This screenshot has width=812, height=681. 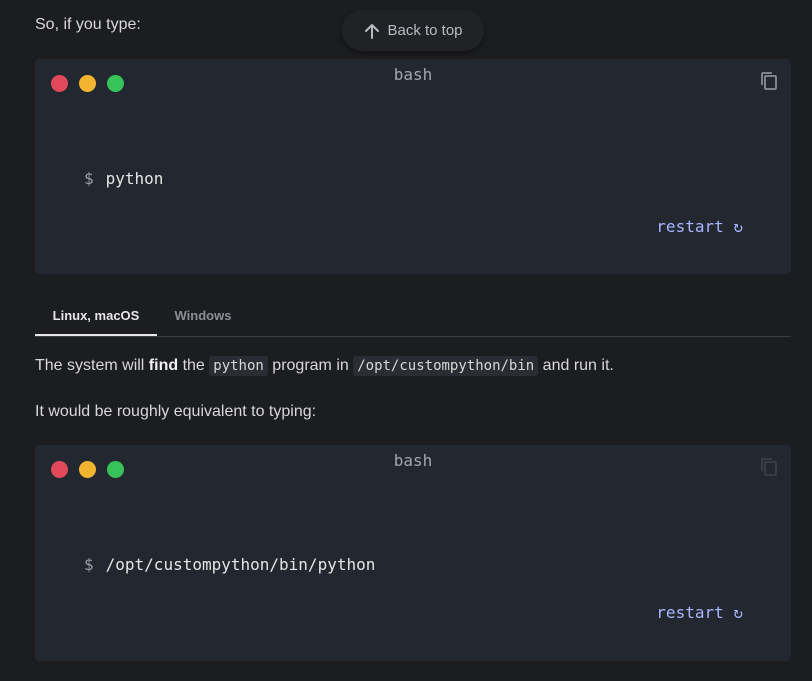 I want to click on back-to-top-button: Back to top, so click(x=413, y=30).